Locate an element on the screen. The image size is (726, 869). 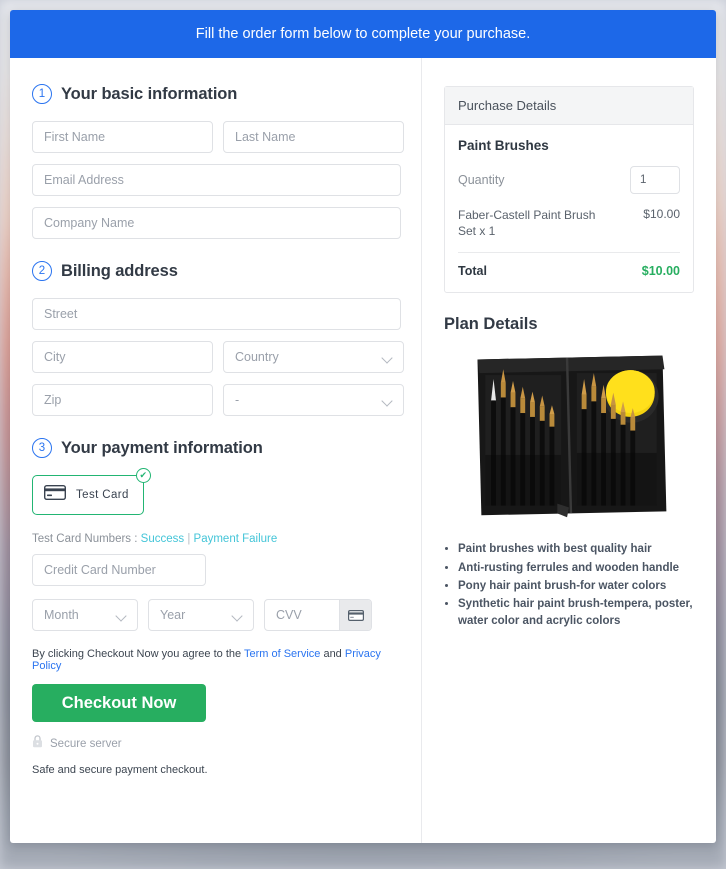
secure-server-row: Secure server is located at coordinates (216, 744).